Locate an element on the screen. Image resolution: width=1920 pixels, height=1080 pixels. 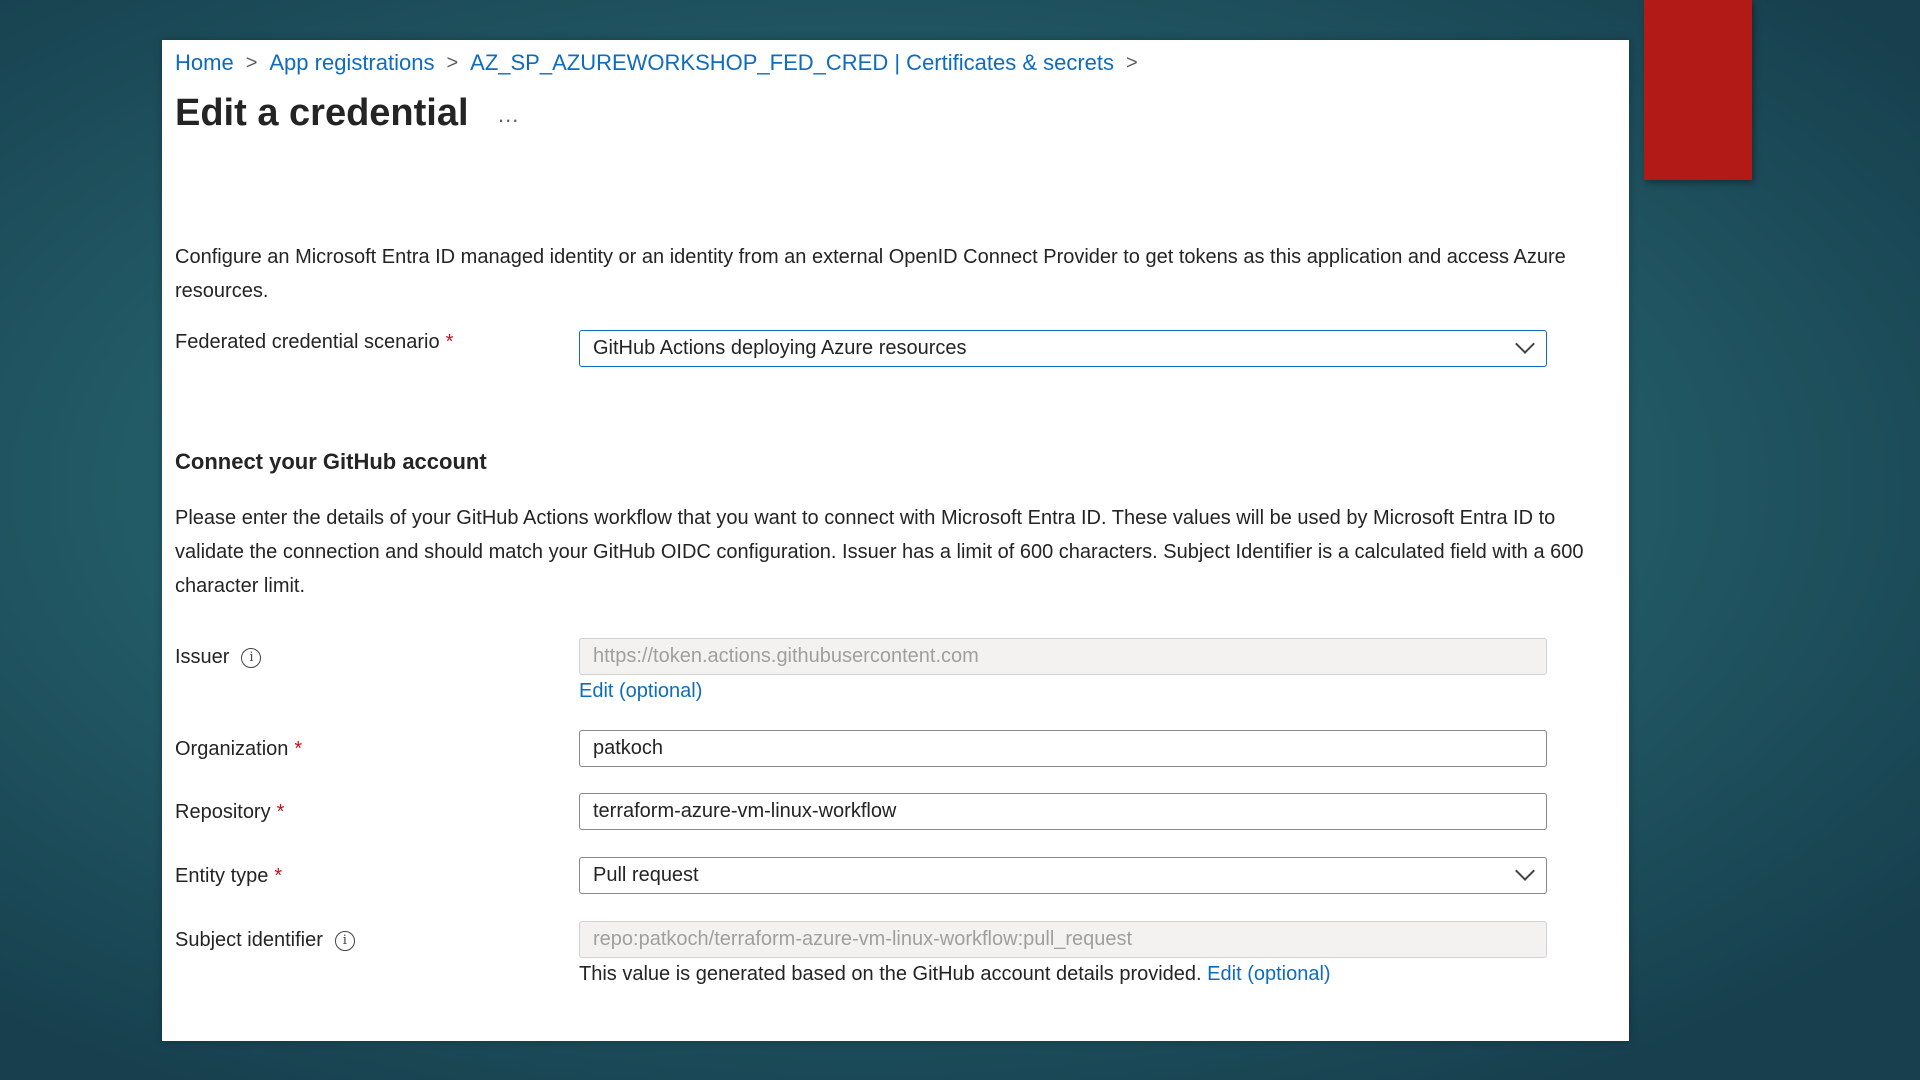
issuer-label: Issuer i is located at coordinates (218, 657).